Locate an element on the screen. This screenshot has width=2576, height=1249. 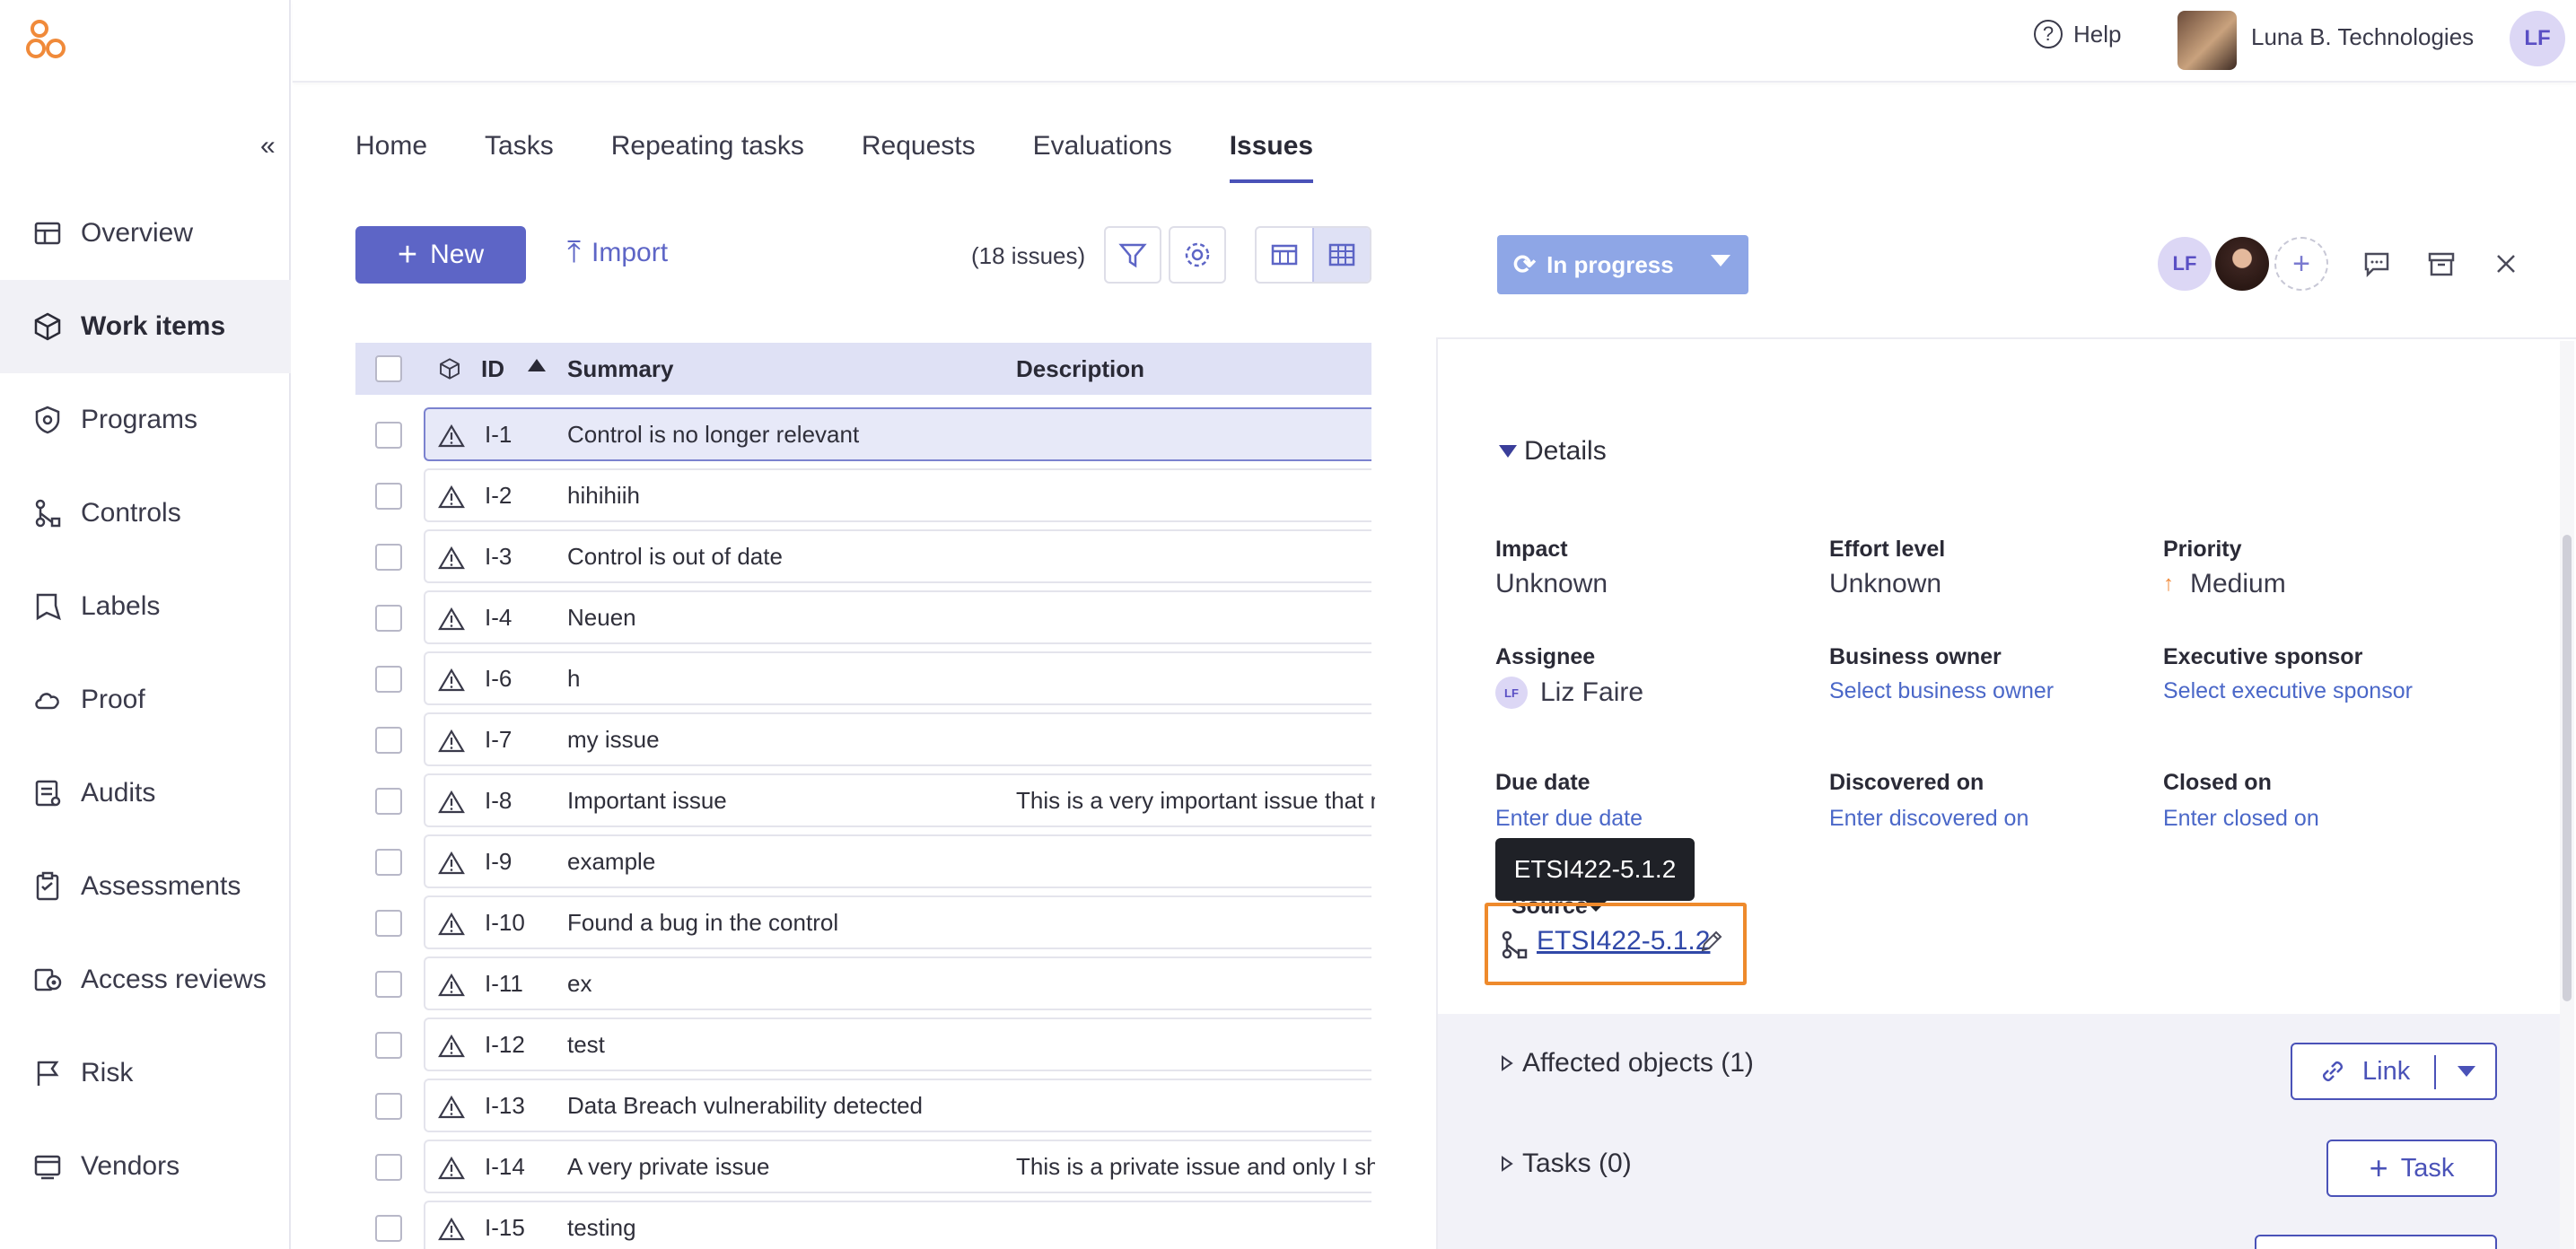
sidebar-item-vendors: Vendors is located at coordinates (145, 1167).